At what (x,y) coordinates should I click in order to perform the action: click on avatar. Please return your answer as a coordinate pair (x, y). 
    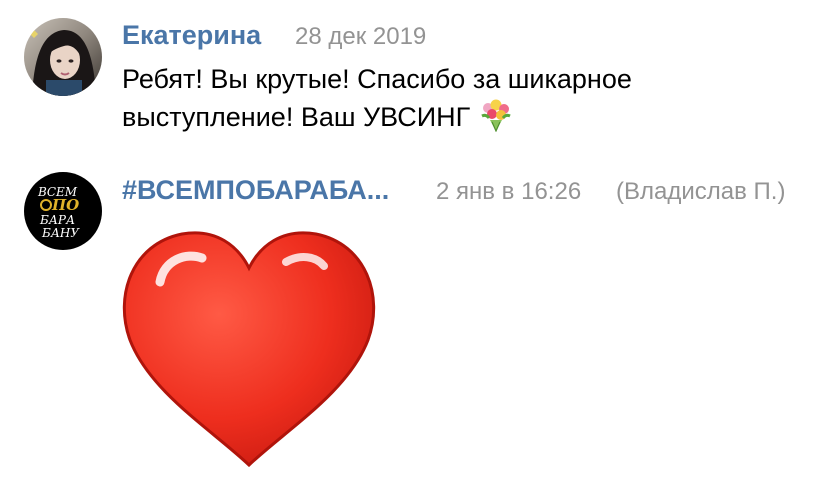
    Looking at the image, I should click on (63, 57).